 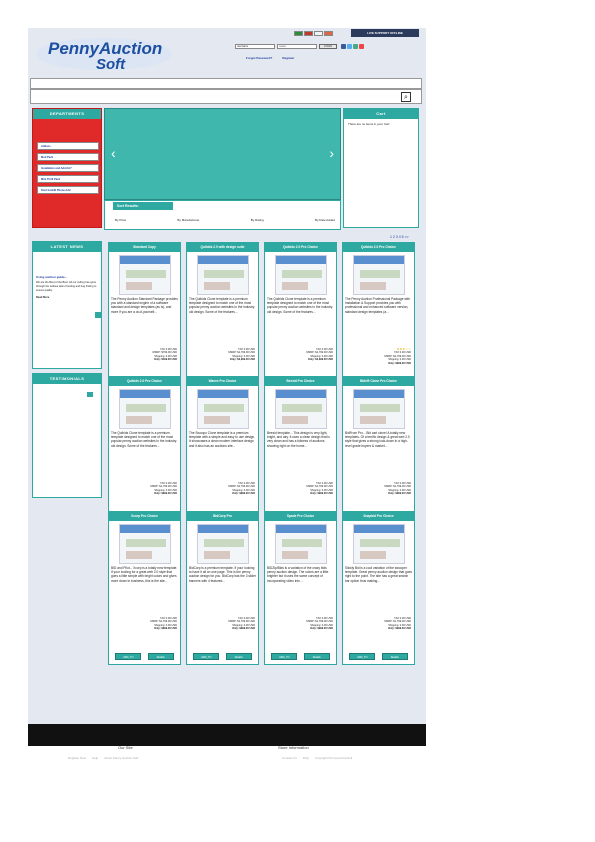 What do you see at coordinates (67, 379) in the screenshot?
I see `testimonials-title: TESTIMONIALS` at bounding box center [67, 379].